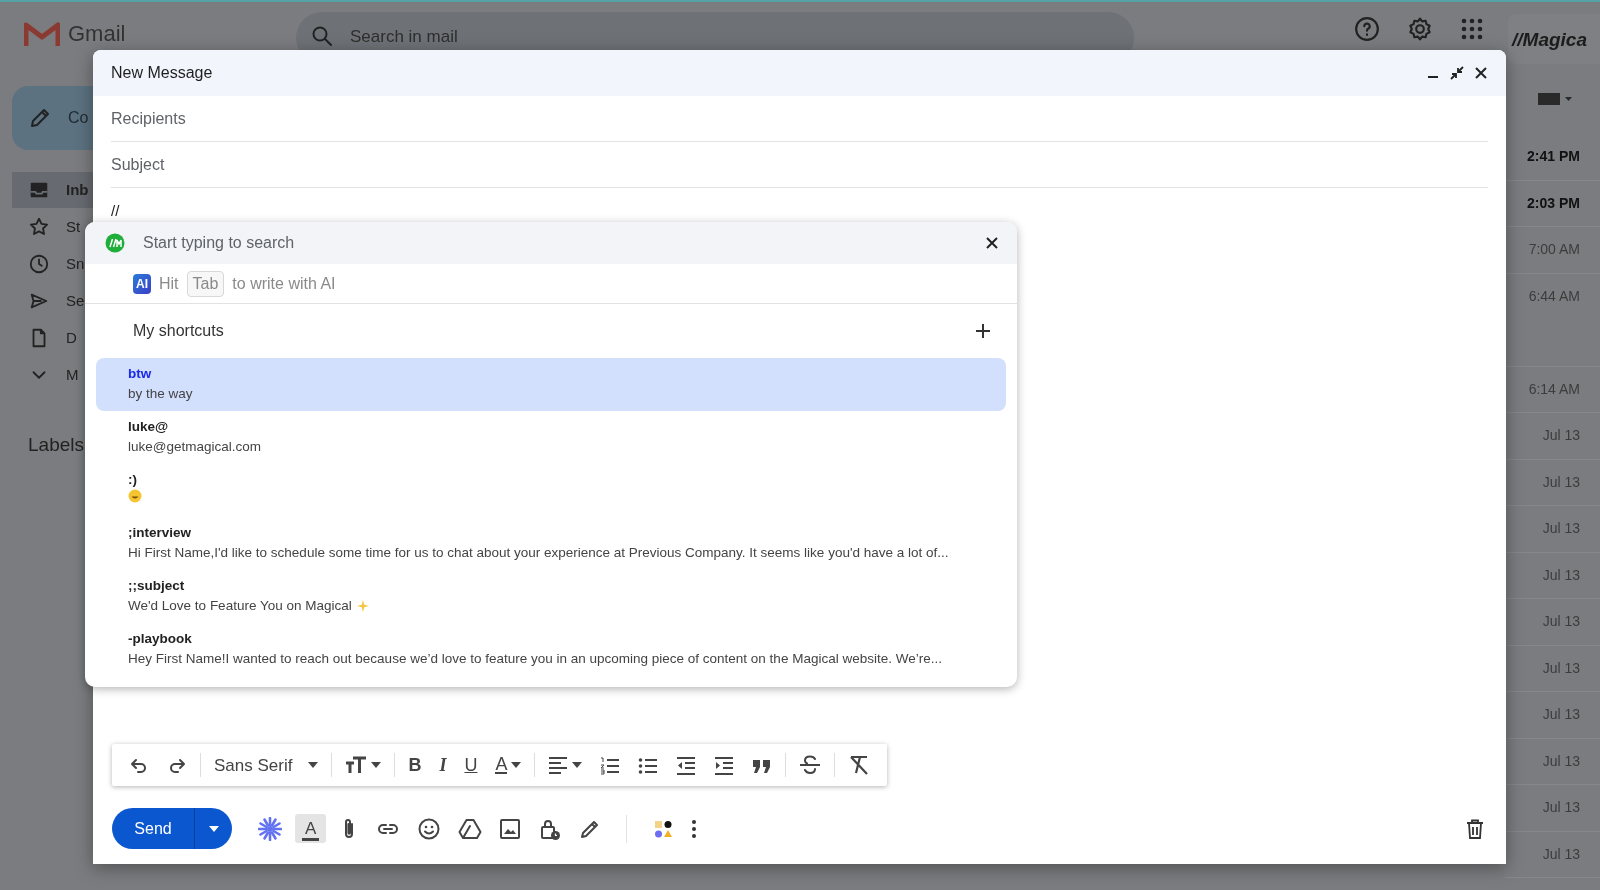  I want to click on labels-heading: Labels, so click(56, 445).